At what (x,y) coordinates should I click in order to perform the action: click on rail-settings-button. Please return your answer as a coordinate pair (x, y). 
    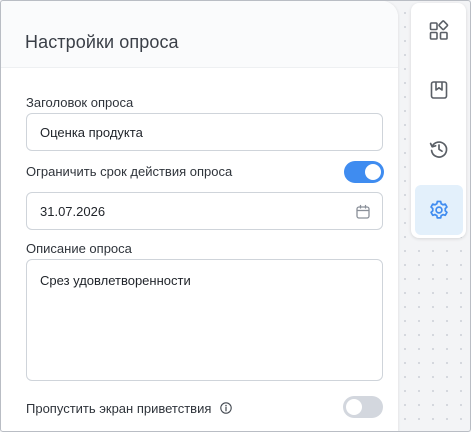
    Looking at the image, I should click on (439, 210).